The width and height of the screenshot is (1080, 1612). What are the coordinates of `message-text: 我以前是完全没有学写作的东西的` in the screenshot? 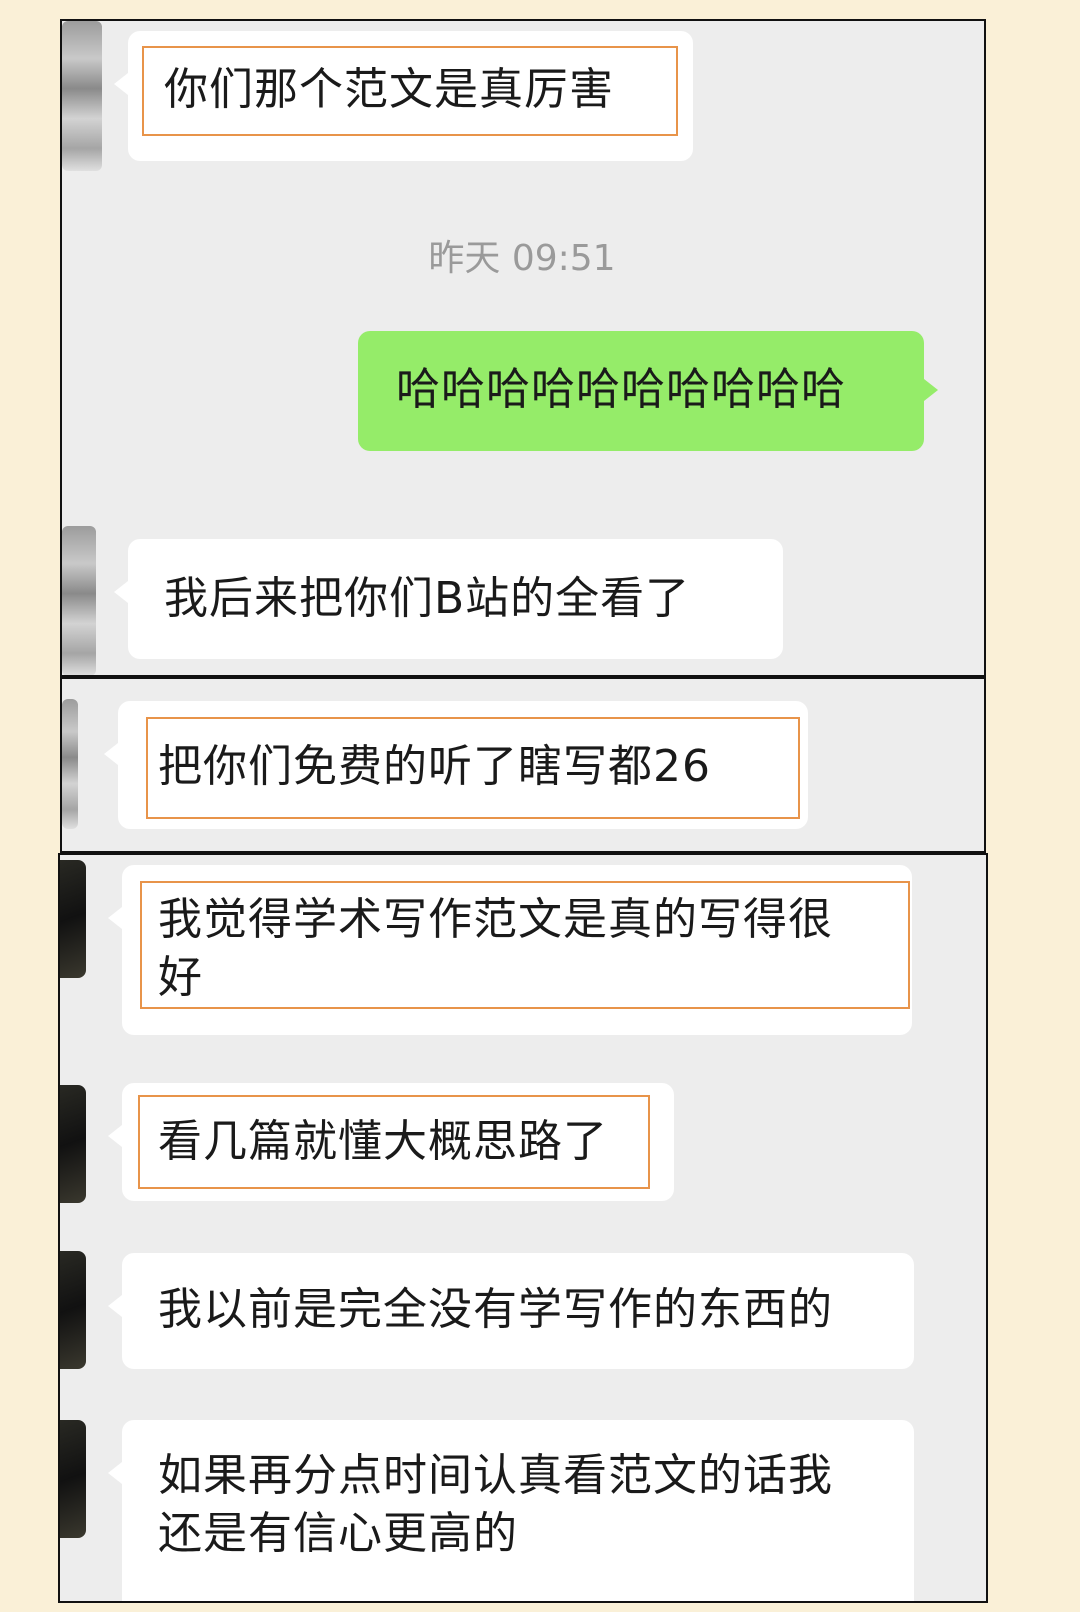 It's located at (495, 1309).